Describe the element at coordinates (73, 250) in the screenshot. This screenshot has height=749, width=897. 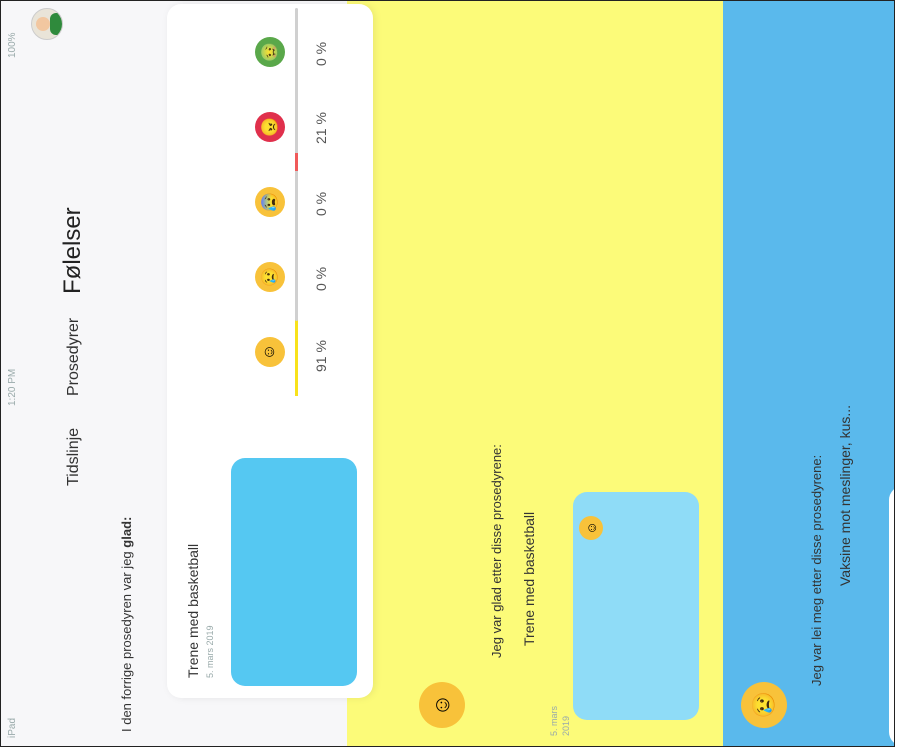
I see `tab-folelser: Følelser` at that location.